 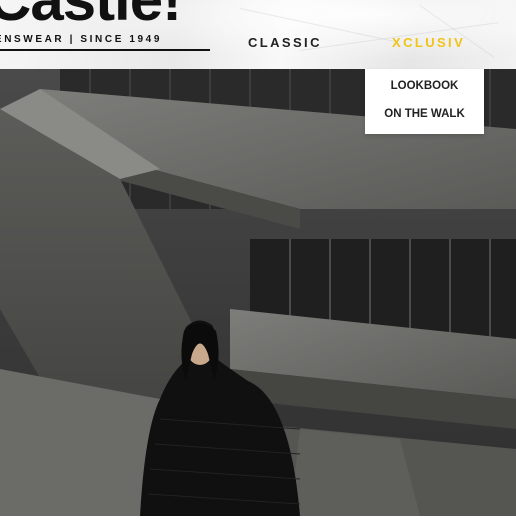 I want to click on xclusiv-dropdown-menu: LOOKBOOK ON THE WALK, so click(x=424, y=101).